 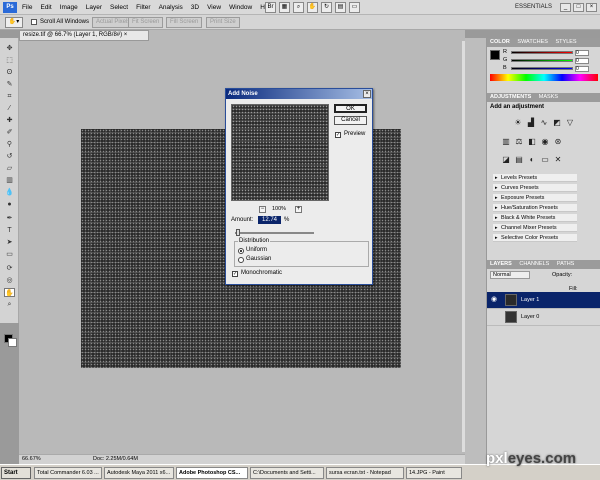 What do you see at coordinates (9, 60) in the screenshot?
I see `marquee-tool-icon: ⬚` at bounding box center [9, 60].